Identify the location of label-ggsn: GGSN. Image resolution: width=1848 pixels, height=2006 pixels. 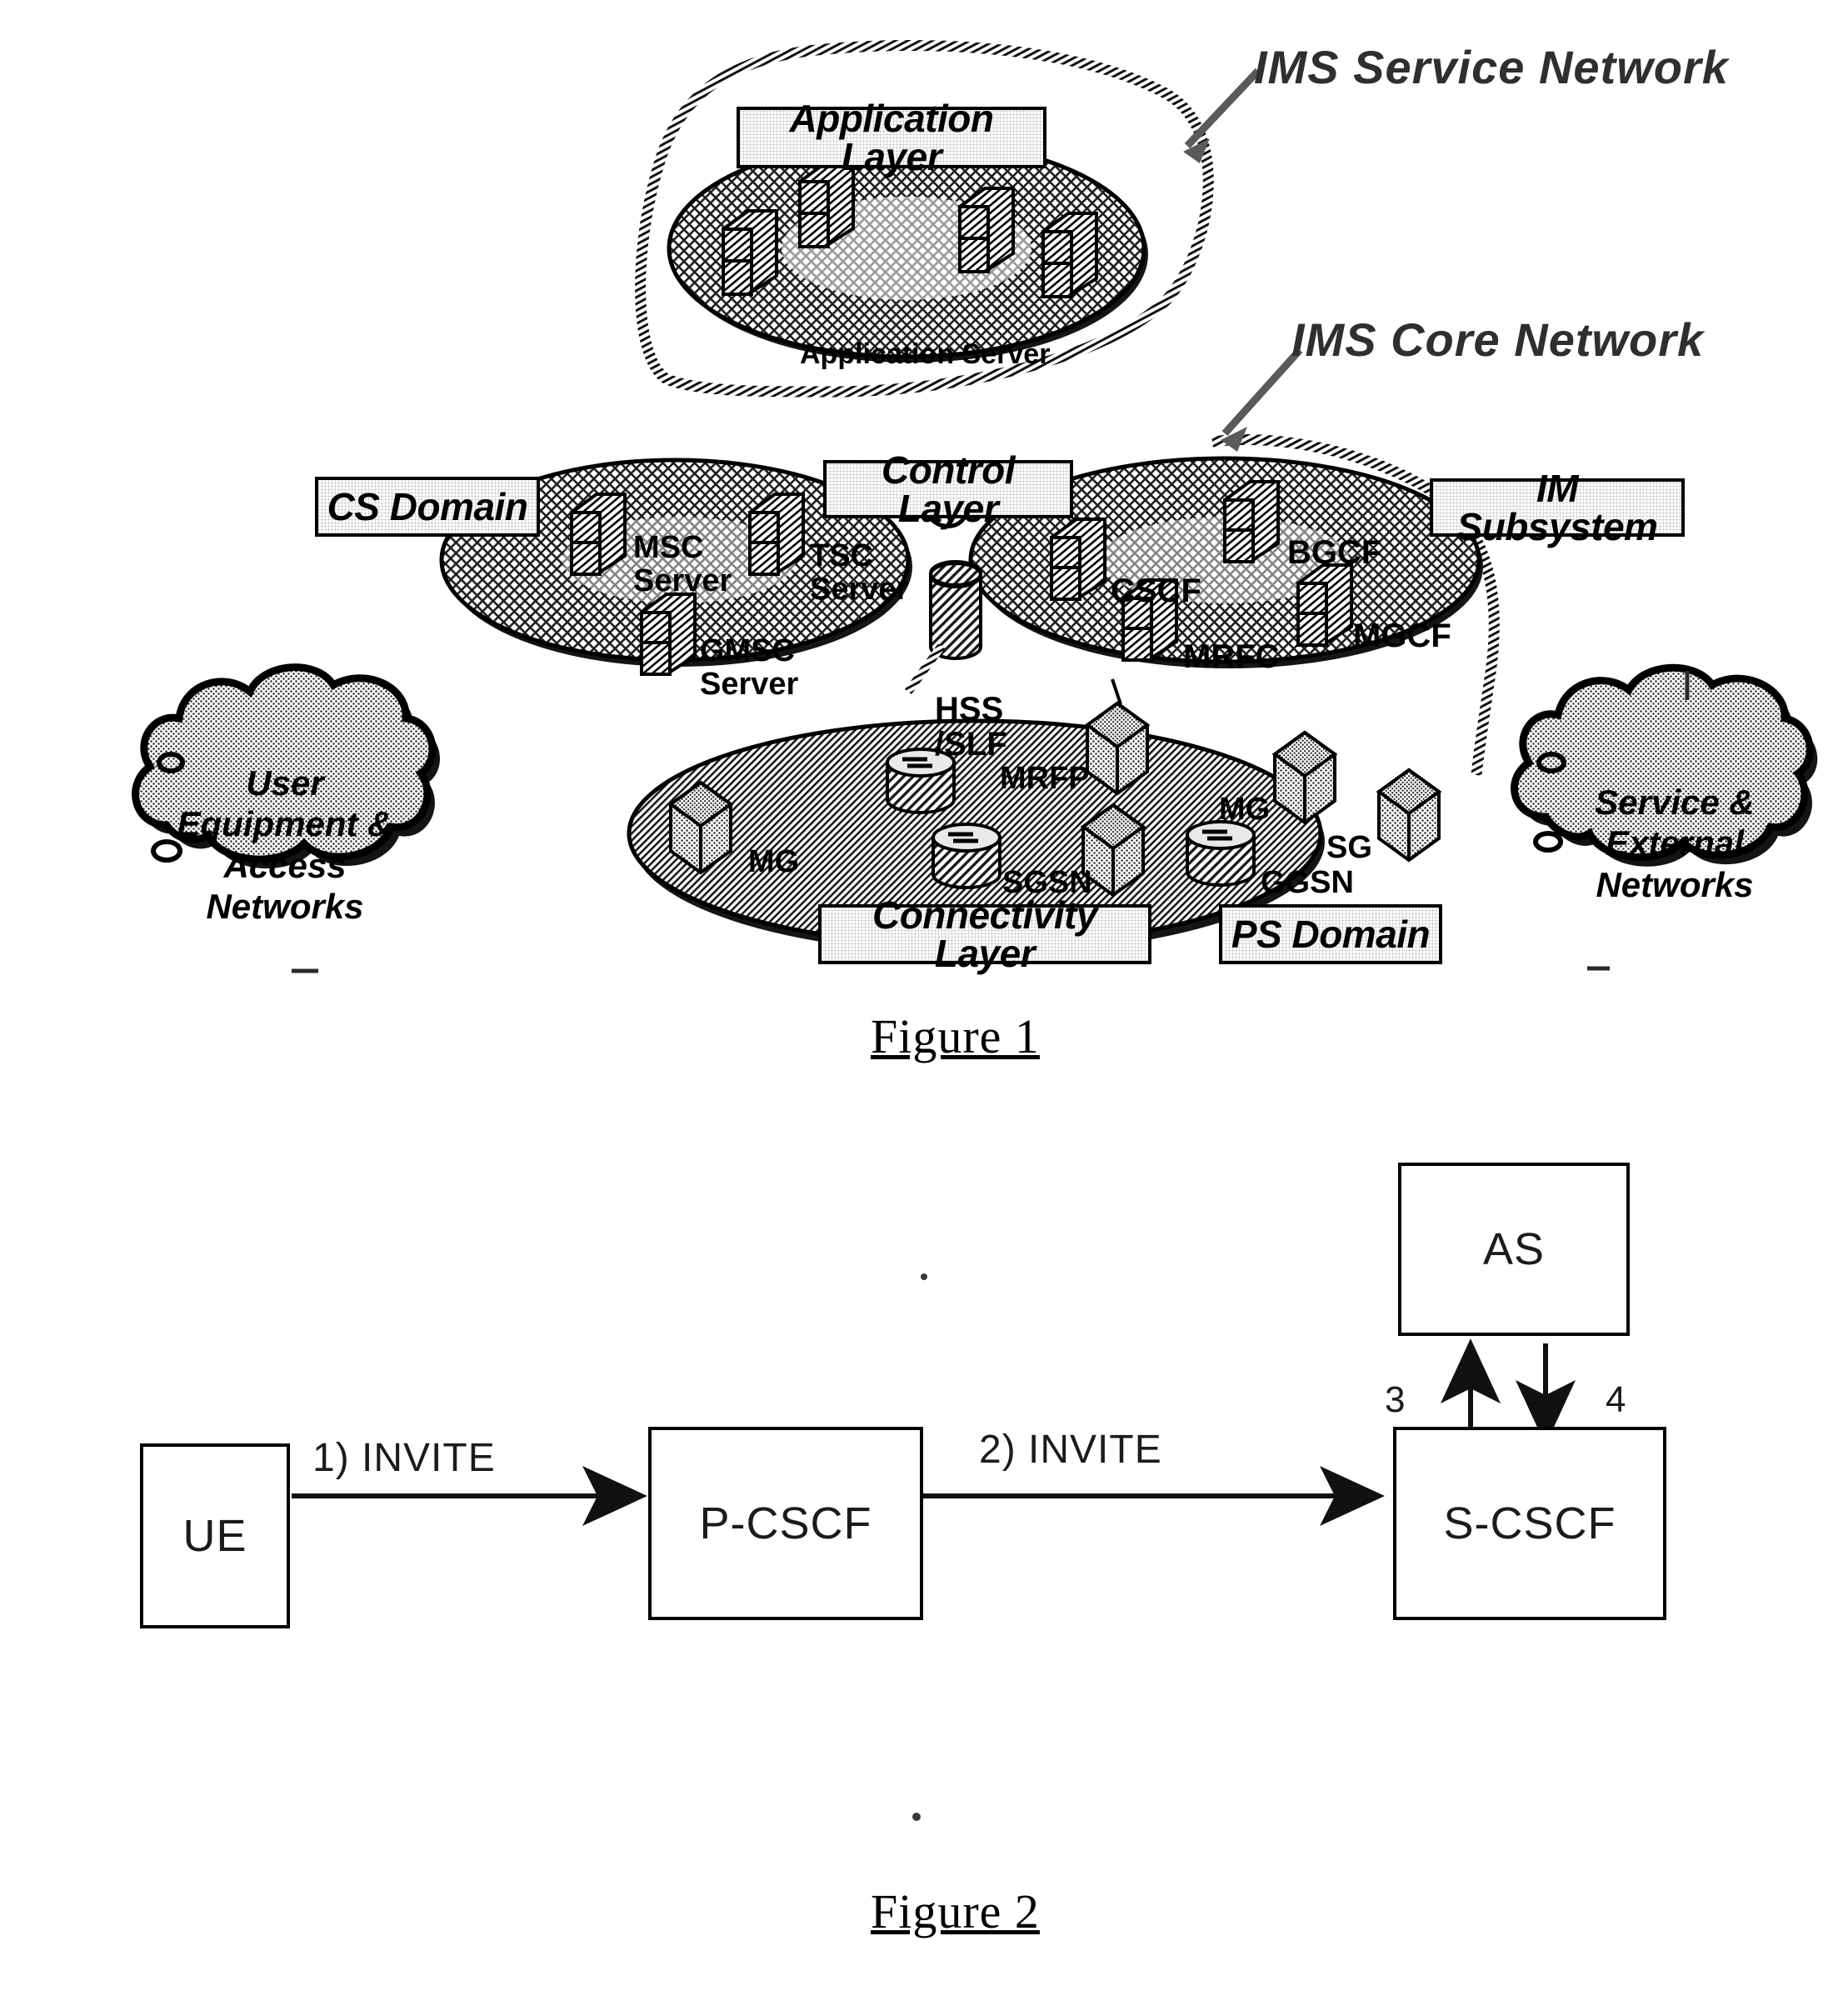
(1308, 866).